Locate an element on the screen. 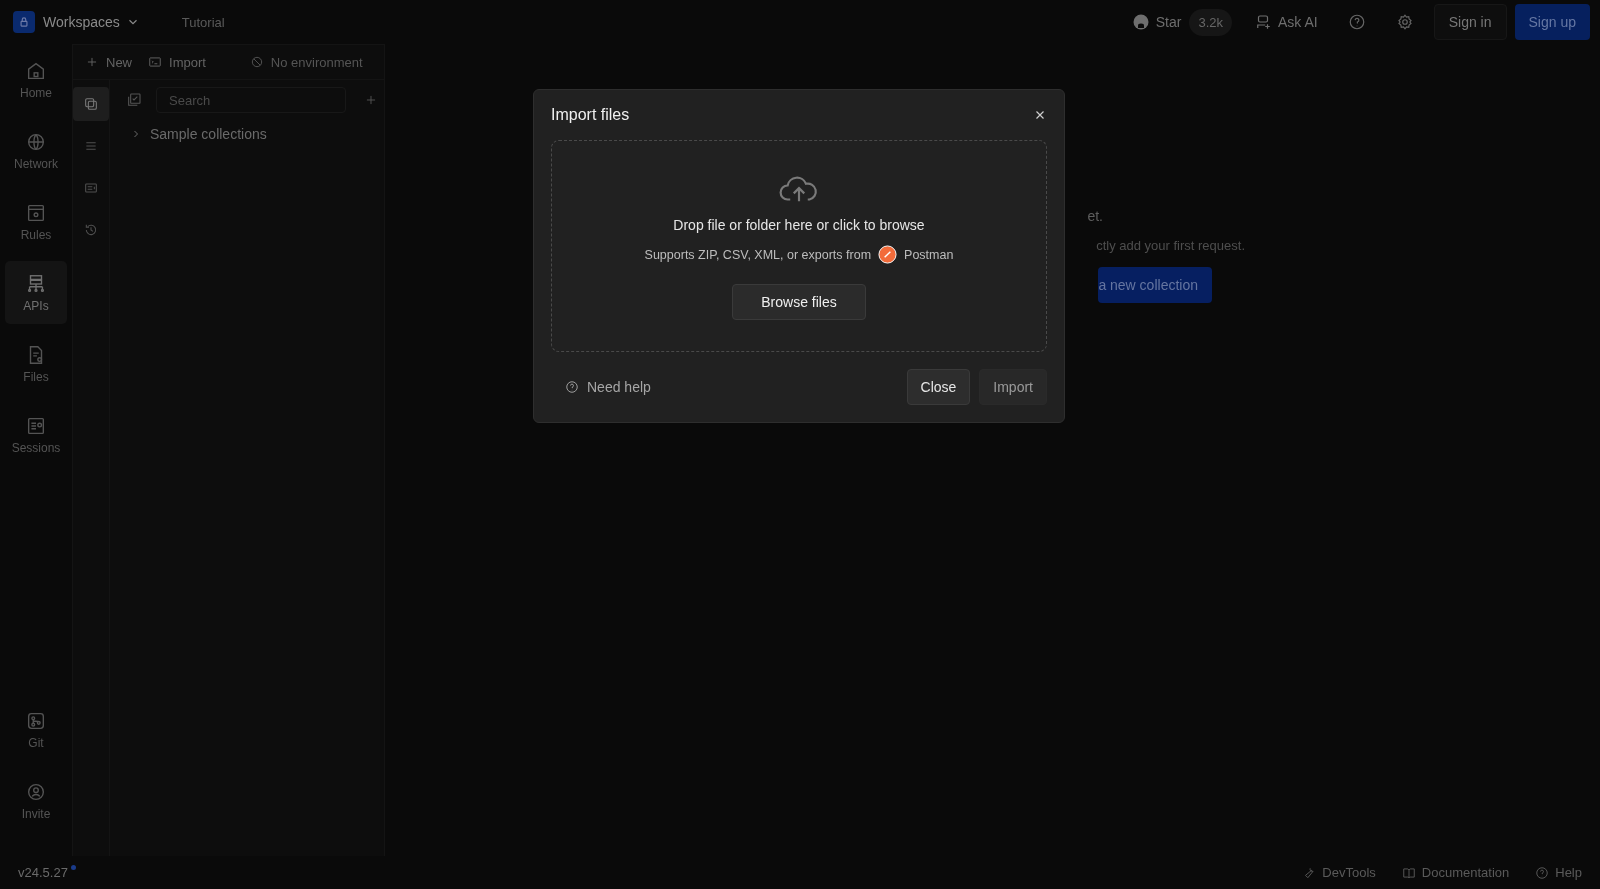 This screenshot has height=889, width=1600. new-collection-button: a new collection is located at coordinates (1155, 285).